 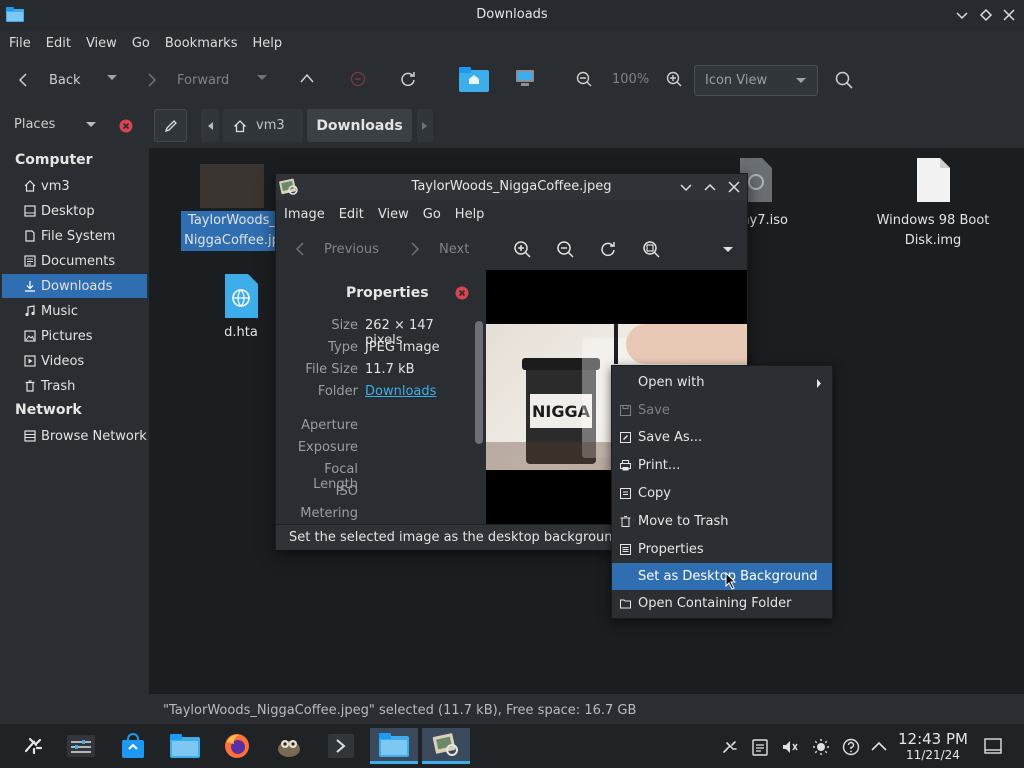 I want to click on system-settings-button, so click(x=81, y=746).